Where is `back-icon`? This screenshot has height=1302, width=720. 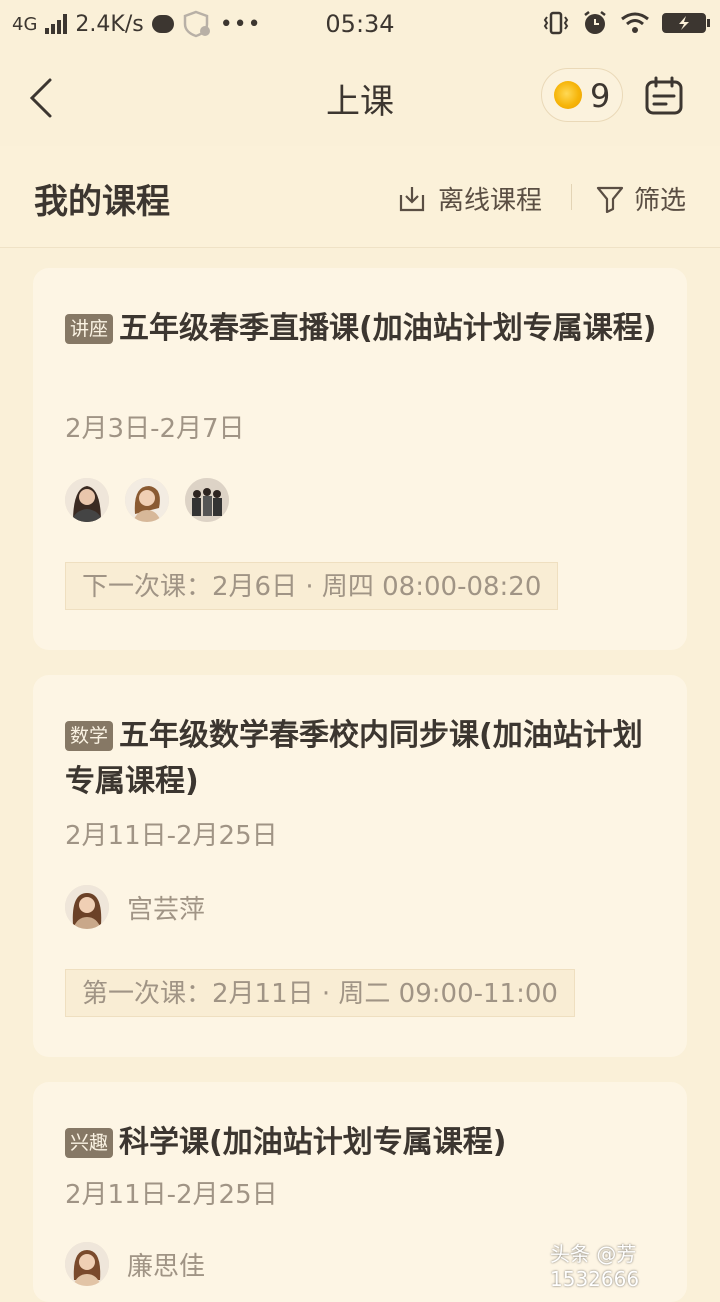 back-icon is located at coordinates (42, 98).